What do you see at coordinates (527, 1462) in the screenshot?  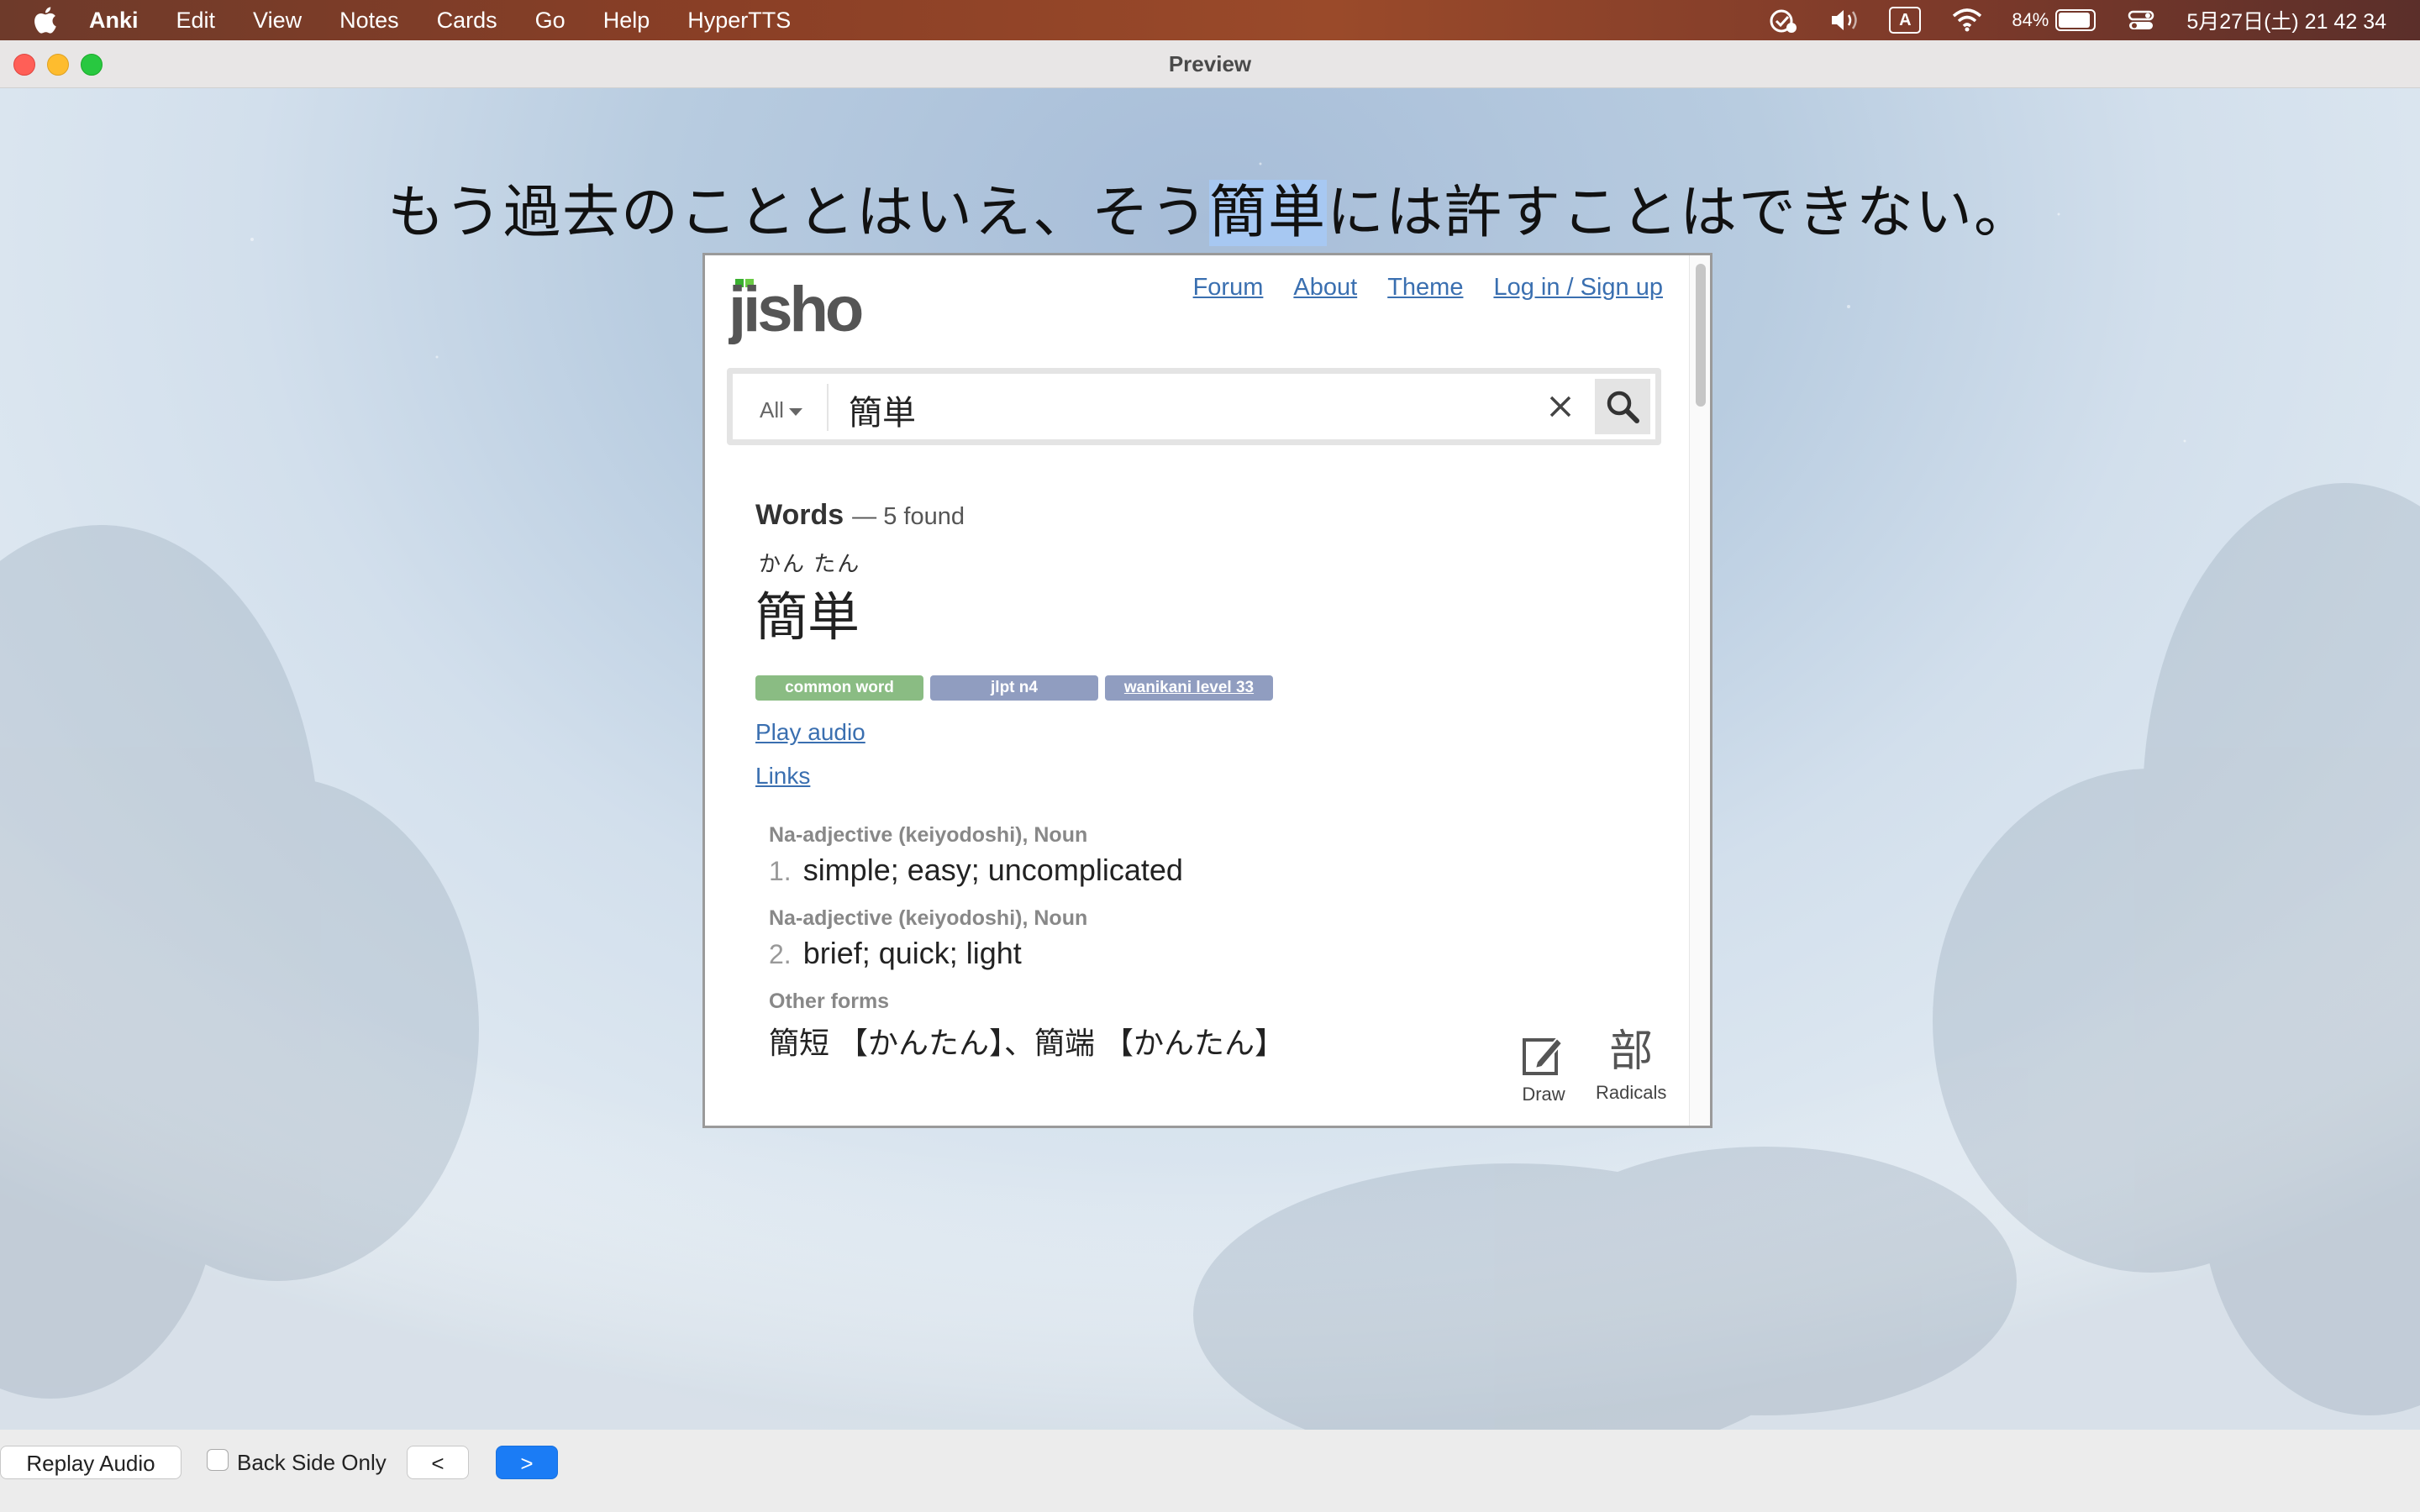 I see `next-card-button: >` at bounding box center [527, 1462].